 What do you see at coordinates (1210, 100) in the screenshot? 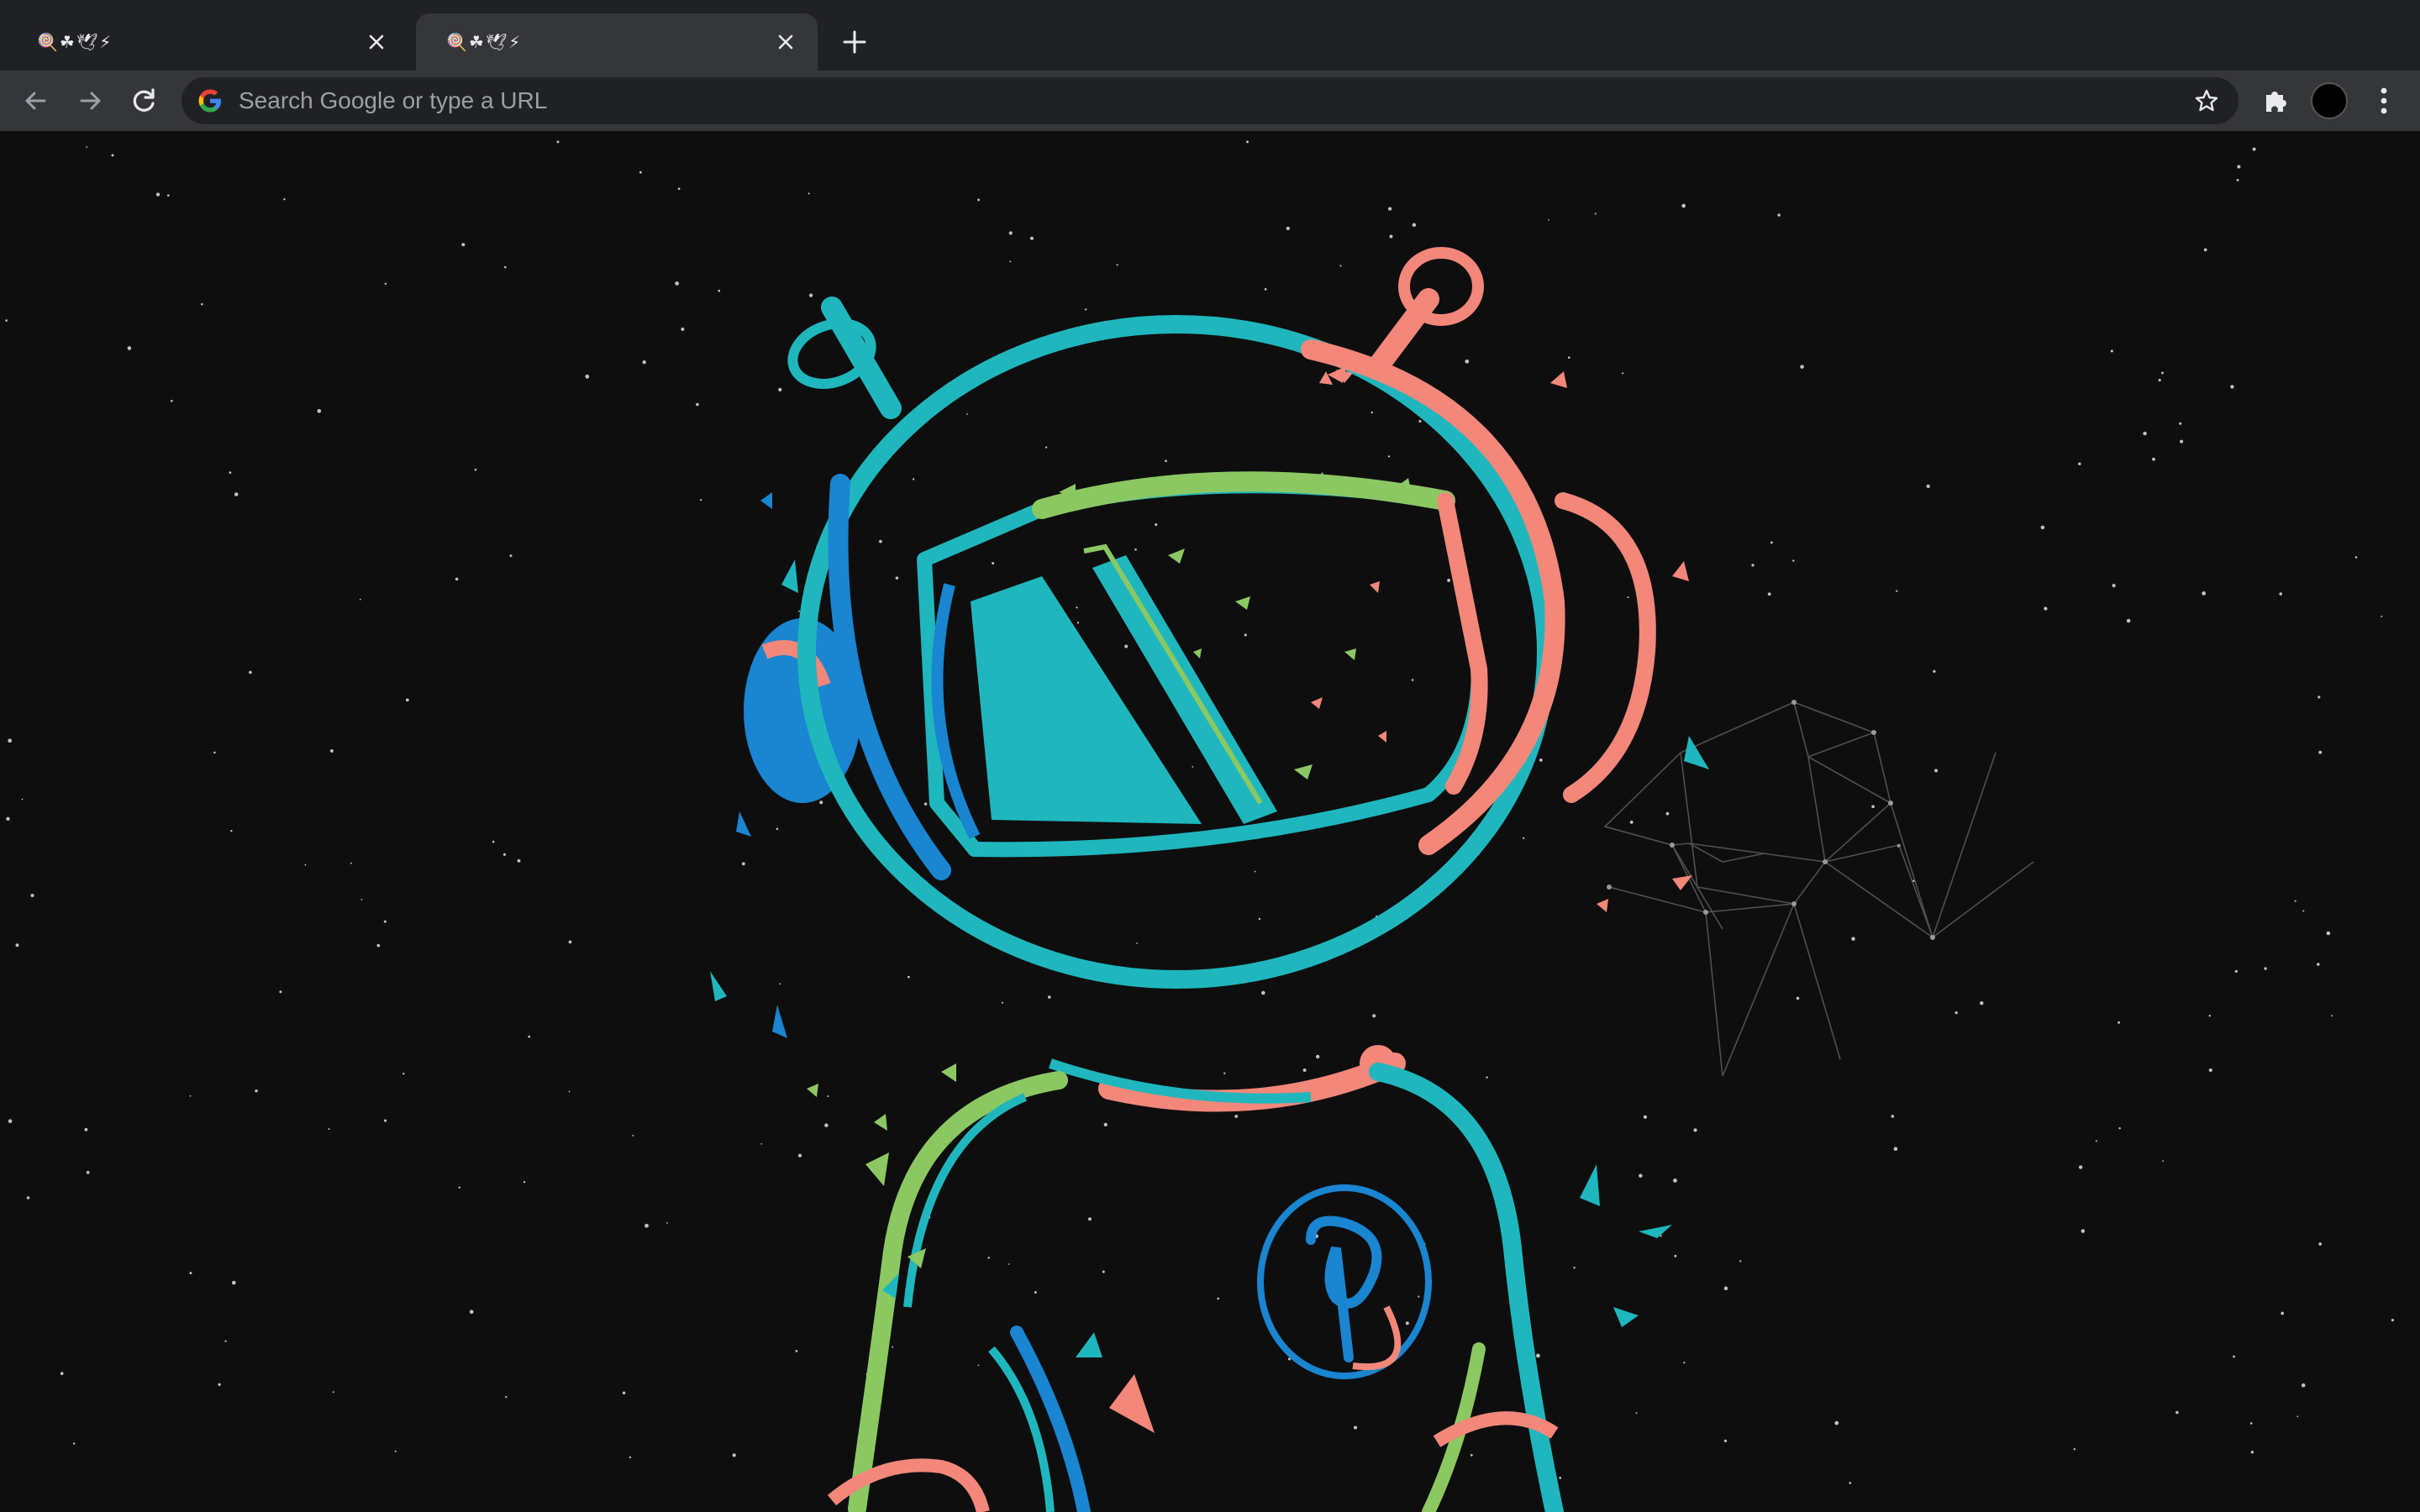
I see `omnibox: Search Google or type a URL` at bounding box center [1210, 100].